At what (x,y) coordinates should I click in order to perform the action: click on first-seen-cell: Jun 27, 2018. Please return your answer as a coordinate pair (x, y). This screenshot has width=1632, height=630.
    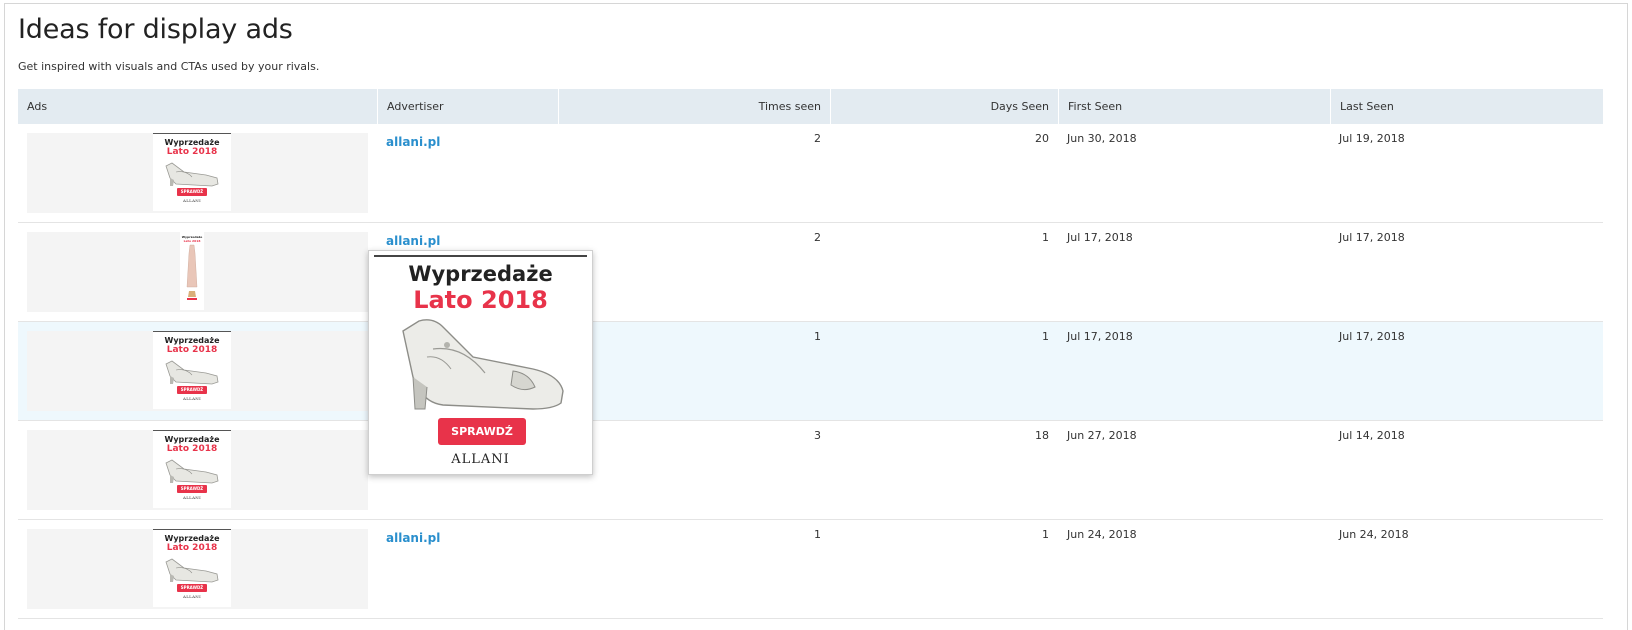
    Looking at the image, I should click on (1102, 435).